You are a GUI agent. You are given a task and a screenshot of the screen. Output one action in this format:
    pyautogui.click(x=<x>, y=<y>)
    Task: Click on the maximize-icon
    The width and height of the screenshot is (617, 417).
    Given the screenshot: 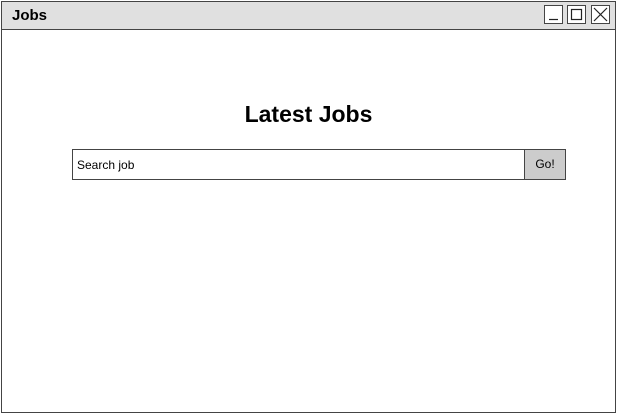 What is the action you would take?
    pyautogui.click(x=576, y=14)
    